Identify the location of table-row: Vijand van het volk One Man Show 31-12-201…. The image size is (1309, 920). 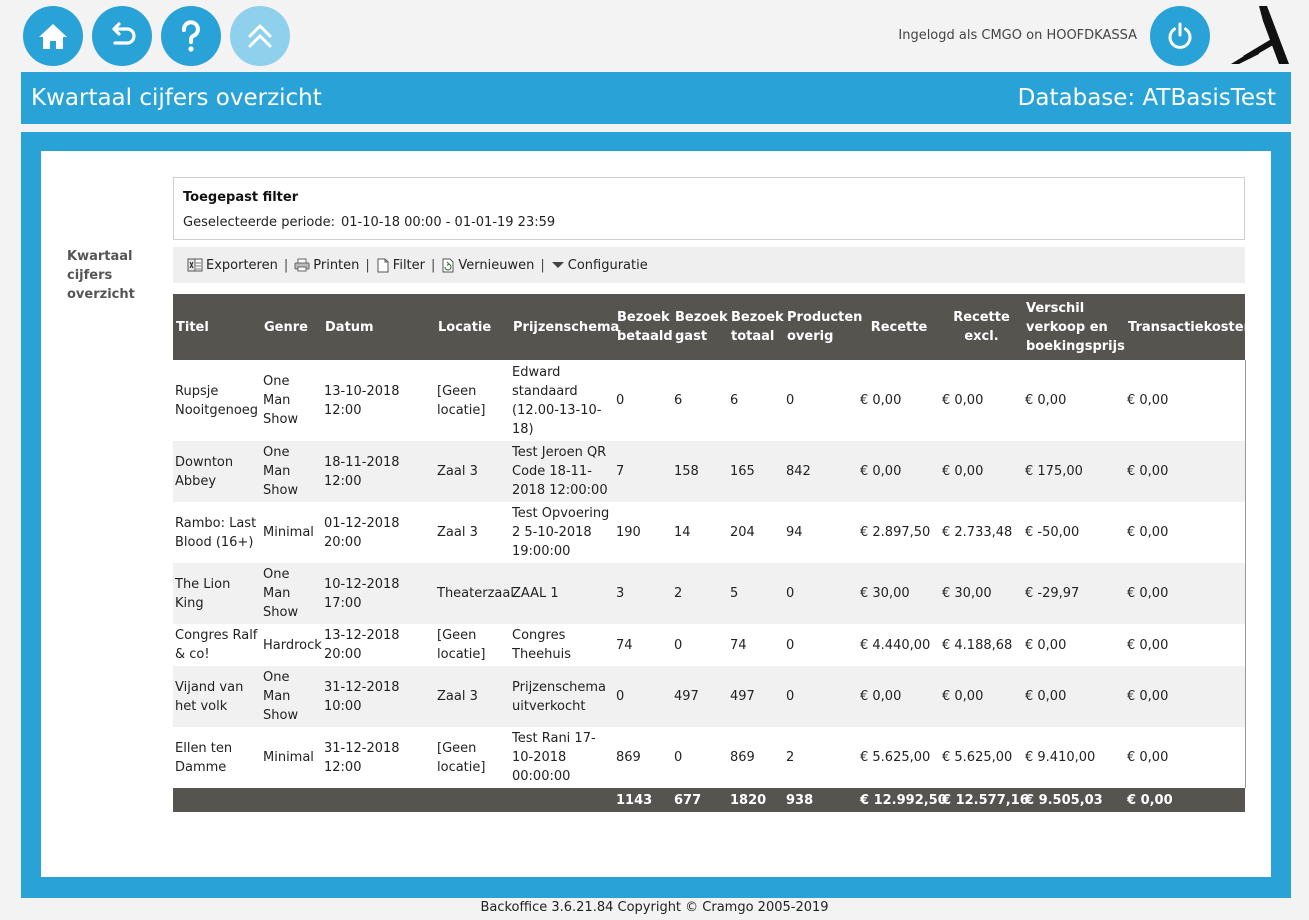
(709, 696).